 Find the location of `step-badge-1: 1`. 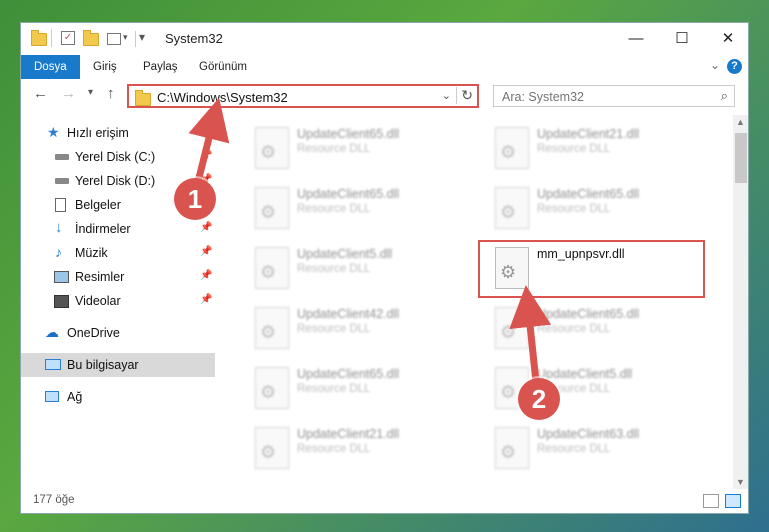

step-badge-1: 1 is located at coordinates (195, 199).